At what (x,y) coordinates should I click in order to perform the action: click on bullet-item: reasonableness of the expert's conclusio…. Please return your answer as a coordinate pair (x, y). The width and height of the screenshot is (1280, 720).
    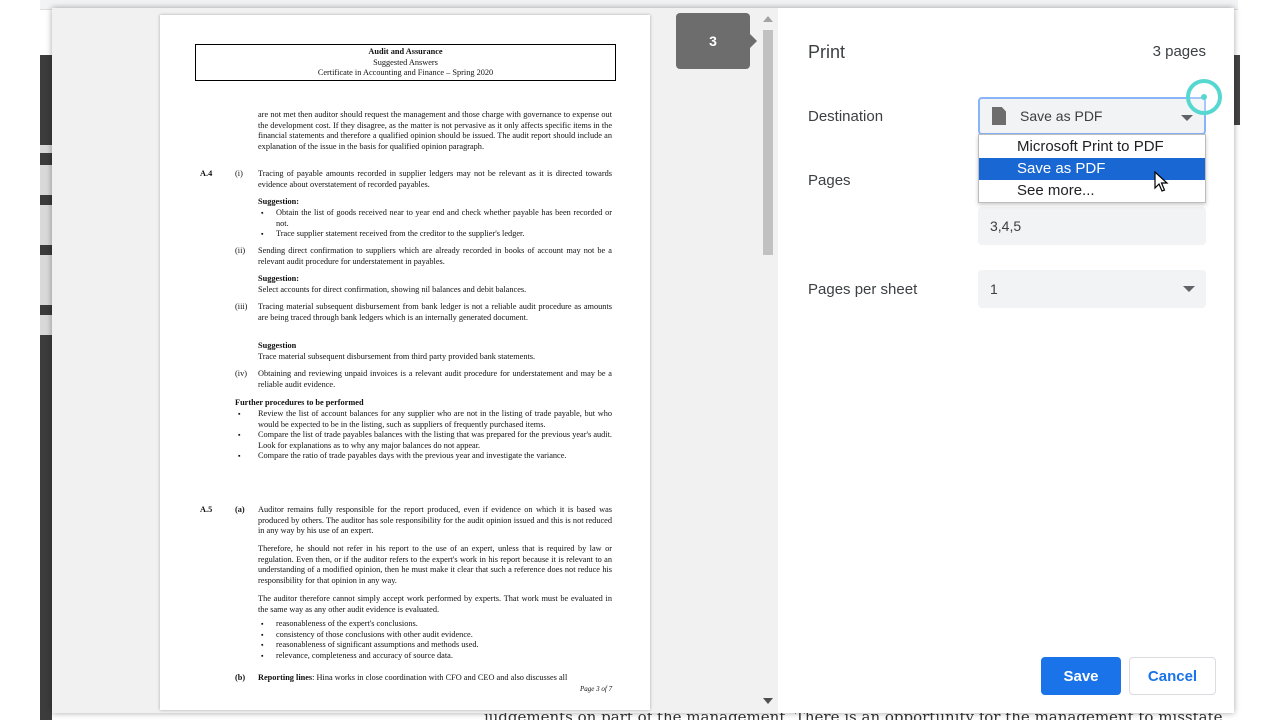
    Looking at the image, I should click on (435, 624).